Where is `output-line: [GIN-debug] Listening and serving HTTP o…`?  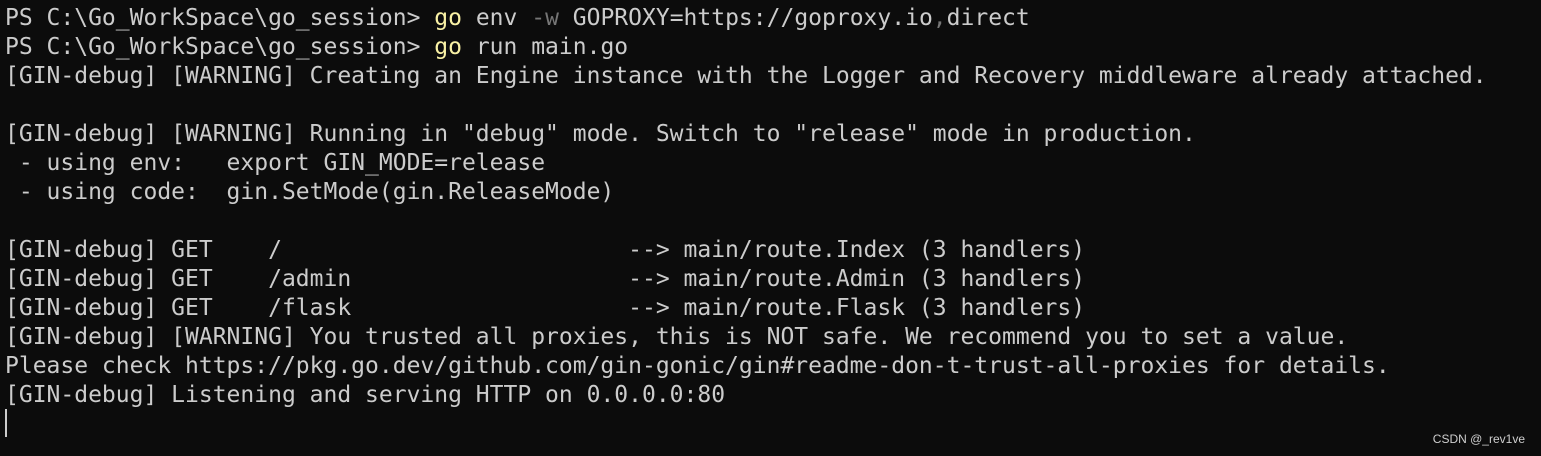
output-line: [GIN-debug] Listening and serving HTTP o… is located at coordinates (365, 395).